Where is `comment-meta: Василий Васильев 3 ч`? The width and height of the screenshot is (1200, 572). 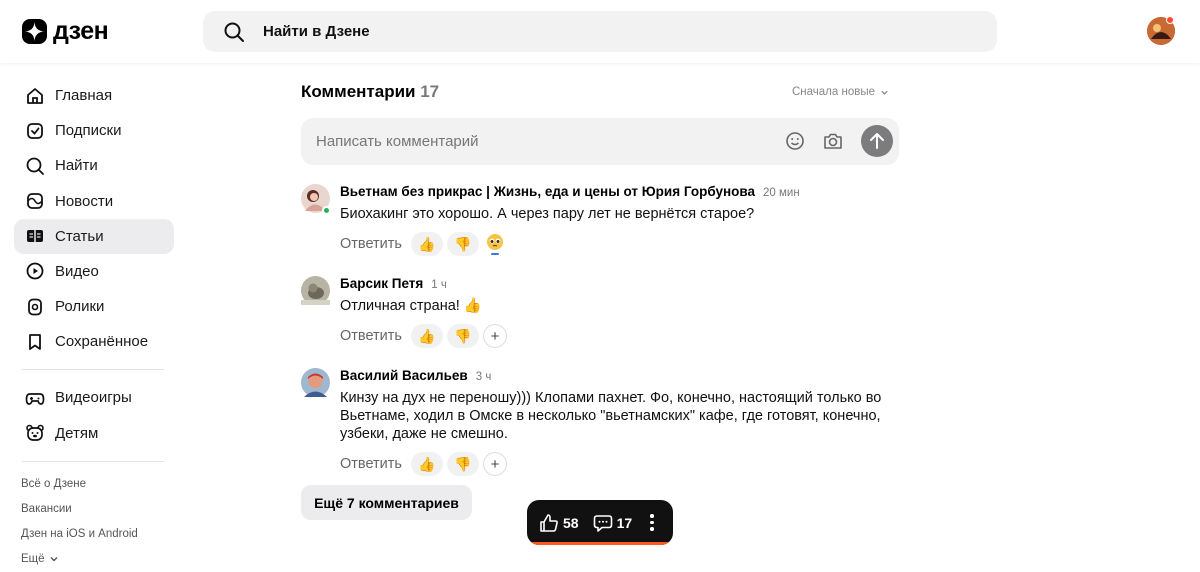 comment-meta: Василий Васильев 3 ч is located at coordinates (619, 377).